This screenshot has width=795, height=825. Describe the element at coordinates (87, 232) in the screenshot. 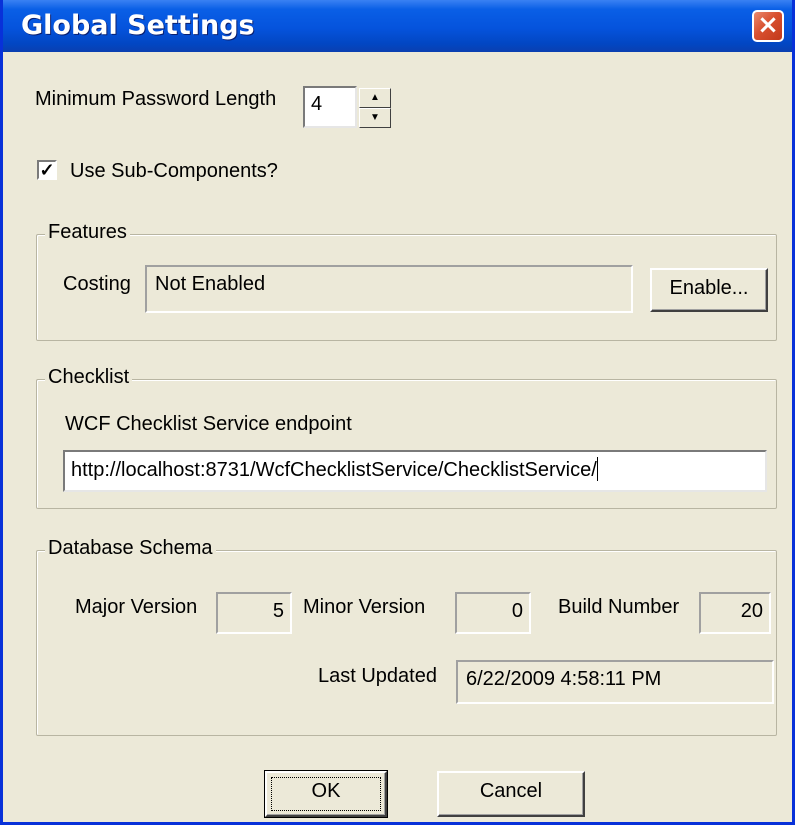

I see `features-group-title: Features` at that location.